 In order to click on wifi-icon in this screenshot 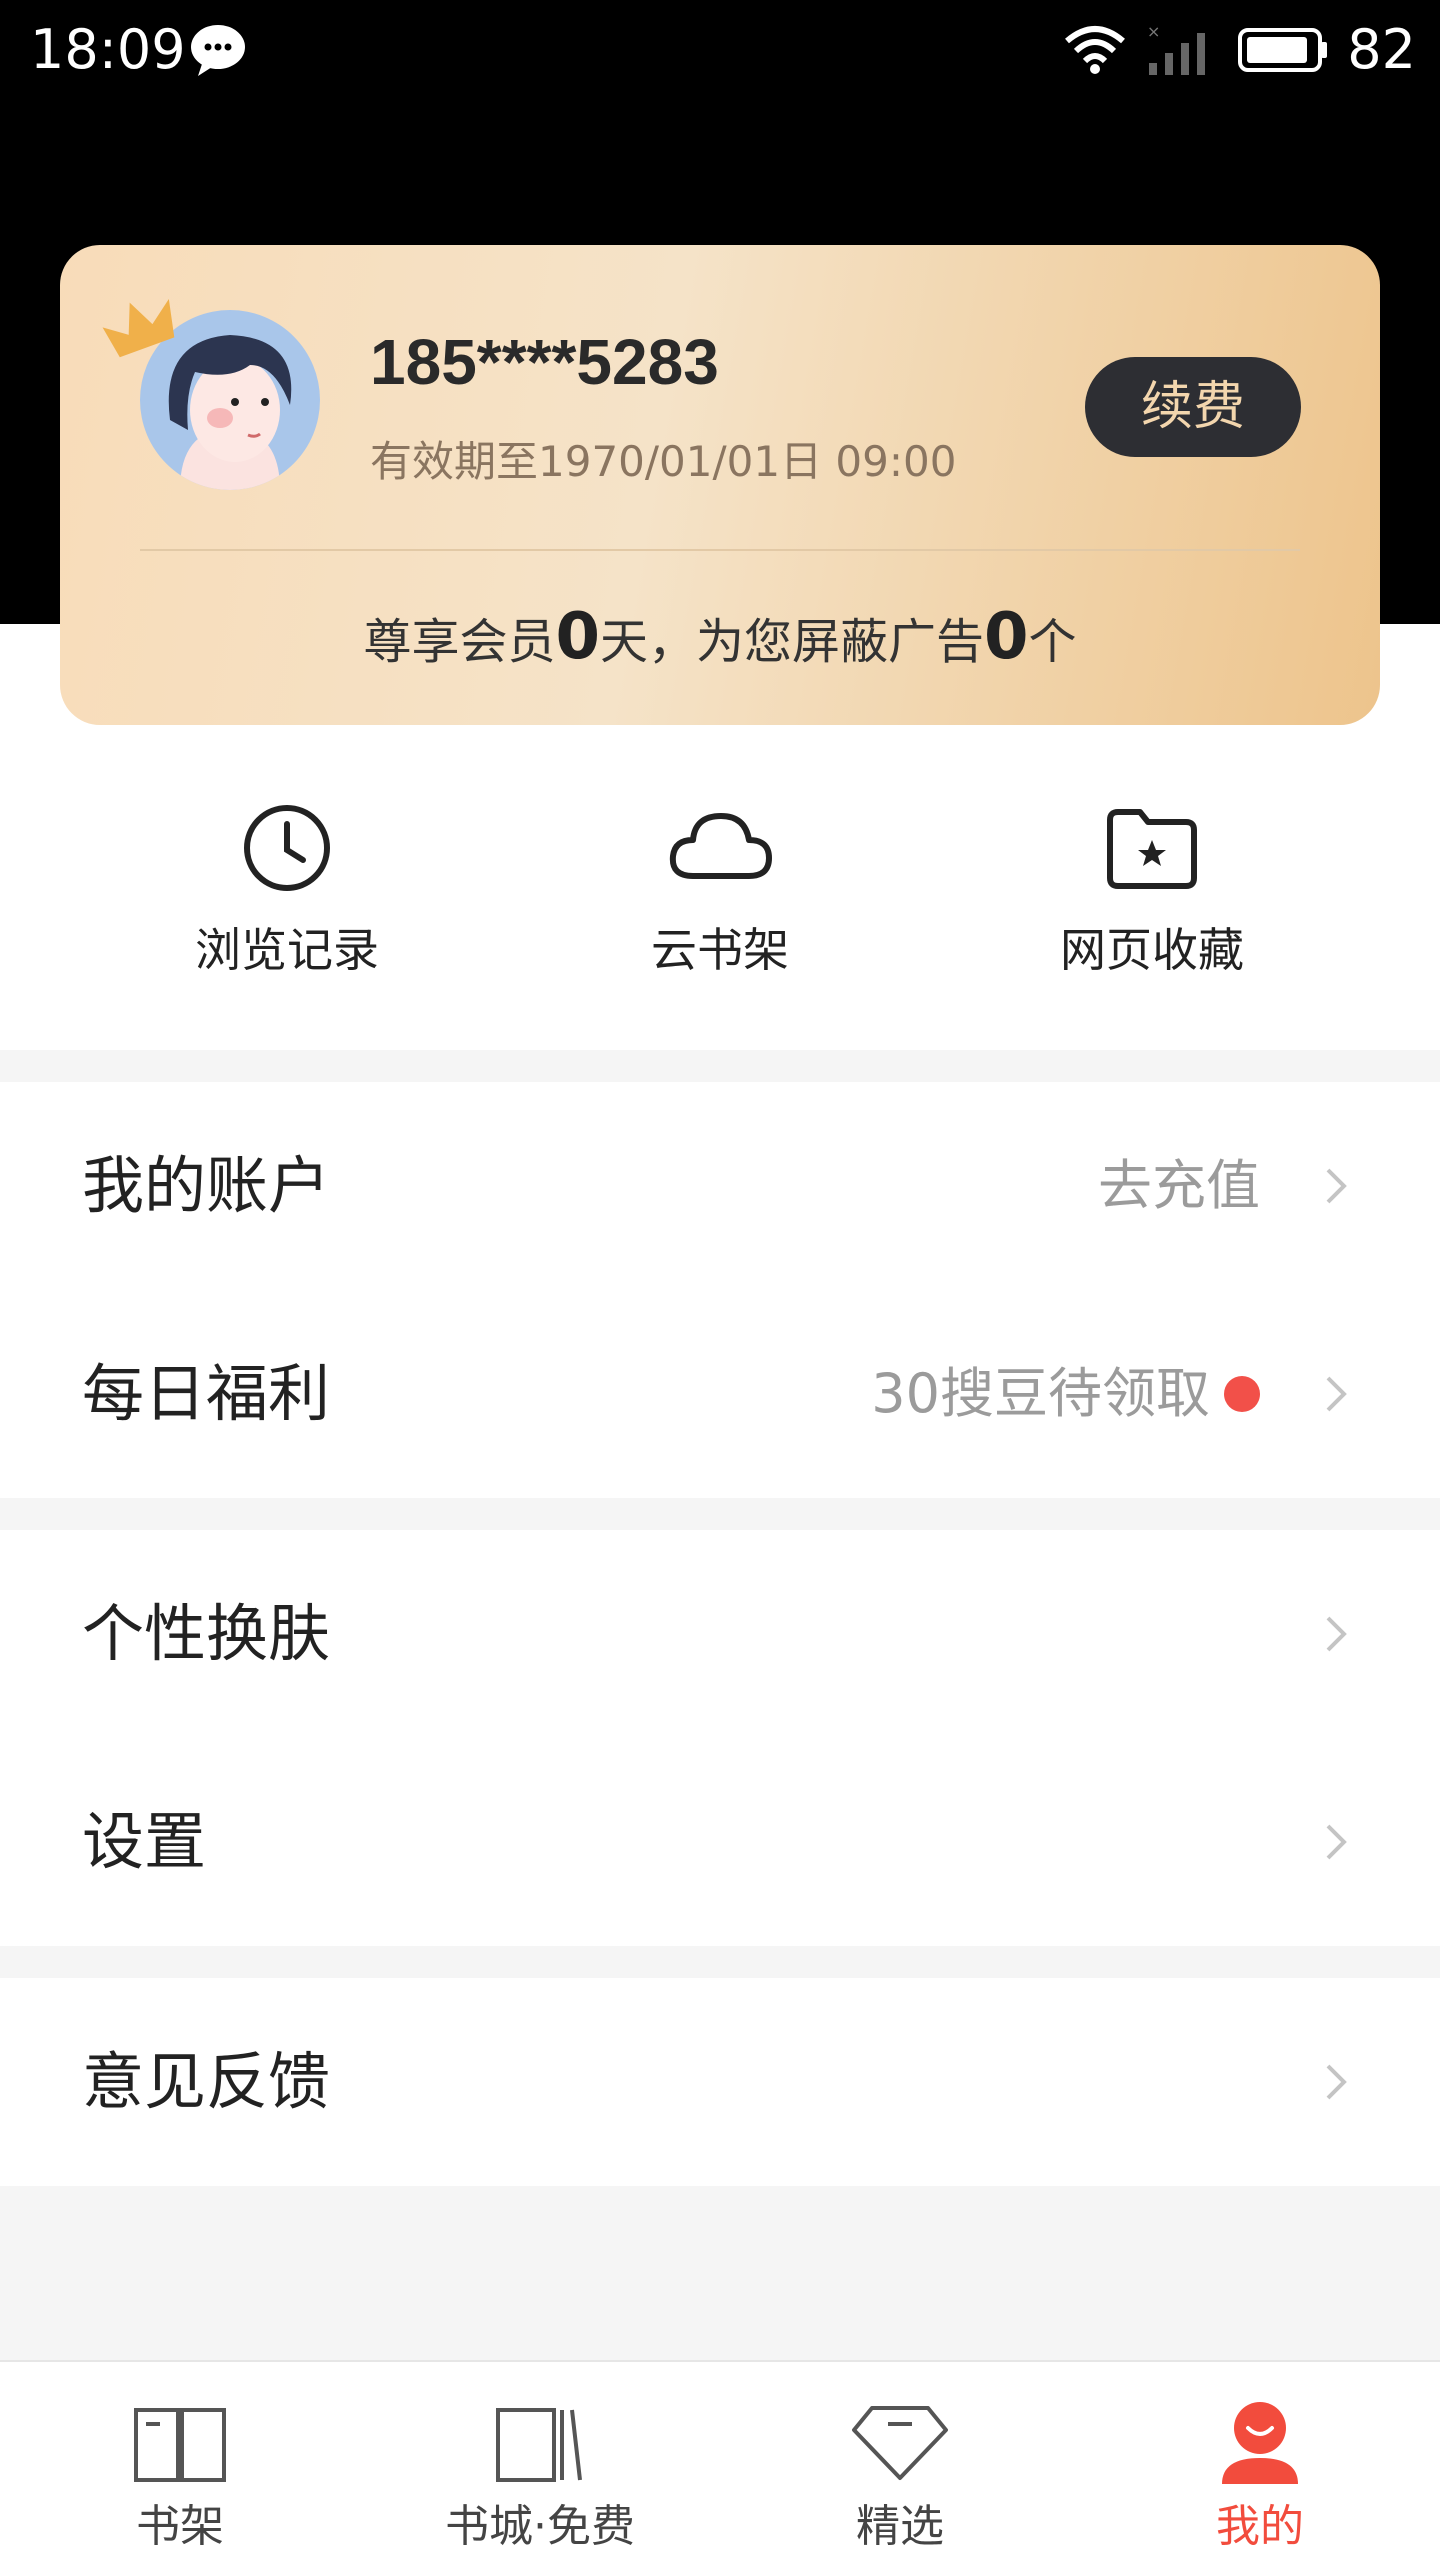, I will do `click(1095, 49)`.